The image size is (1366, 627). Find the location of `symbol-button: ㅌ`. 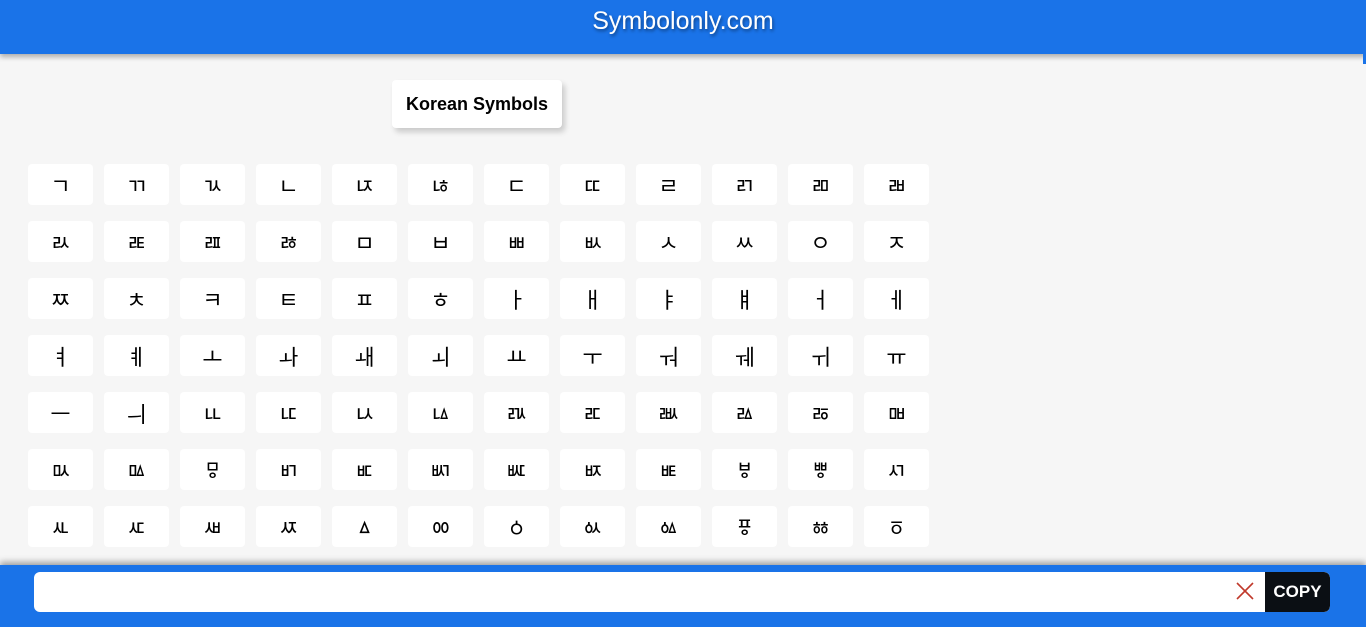

symbol-button: ㅌ is located at coordinates (288, 298).